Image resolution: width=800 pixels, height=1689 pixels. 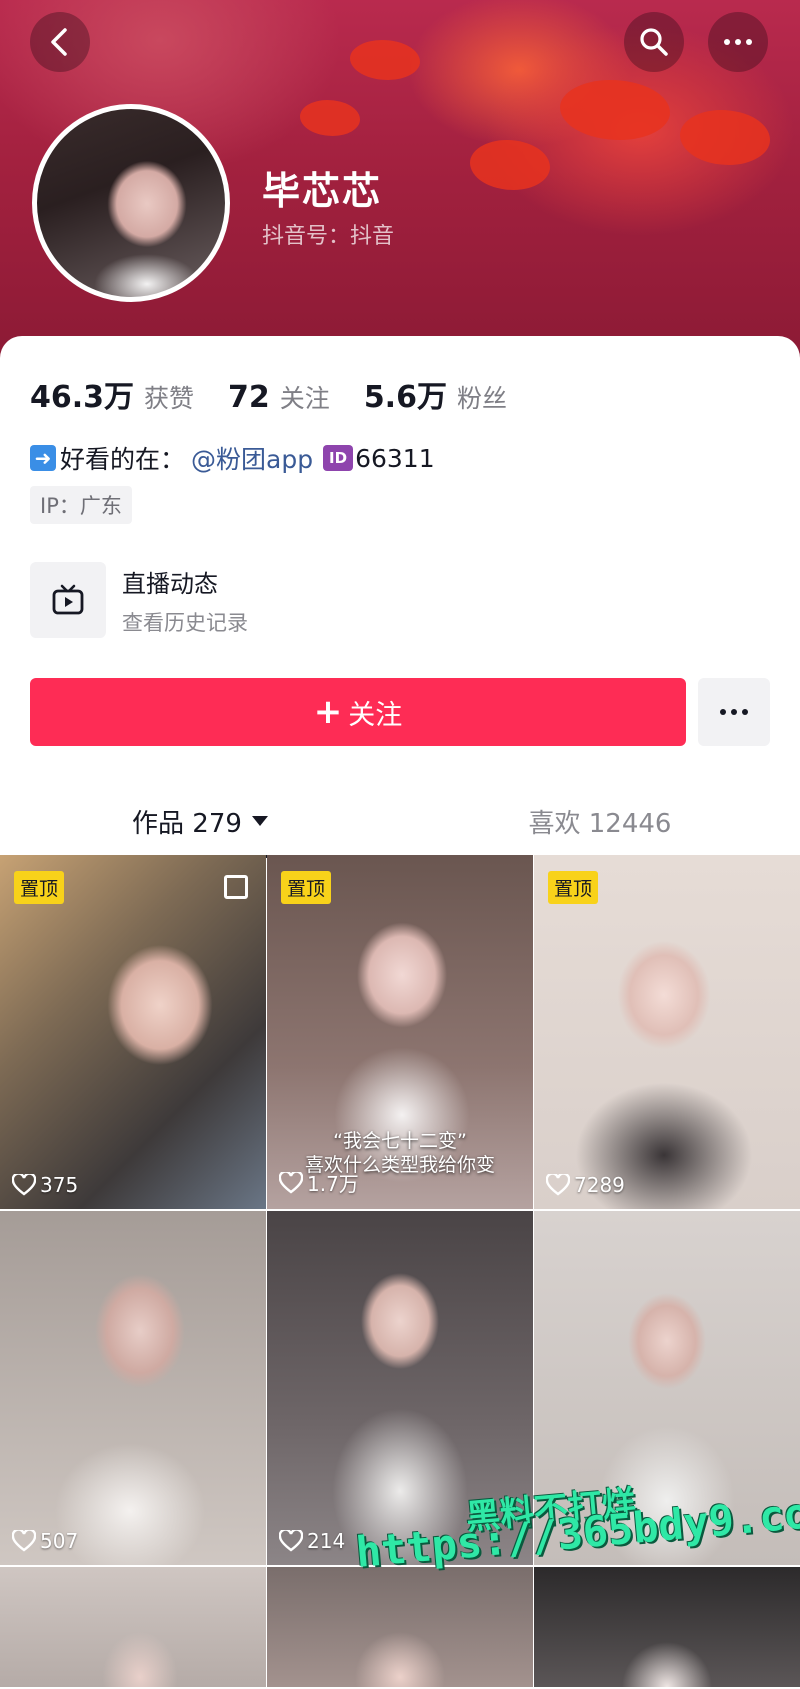 I want to click on profile-more-button, so click(x=734, y=712).